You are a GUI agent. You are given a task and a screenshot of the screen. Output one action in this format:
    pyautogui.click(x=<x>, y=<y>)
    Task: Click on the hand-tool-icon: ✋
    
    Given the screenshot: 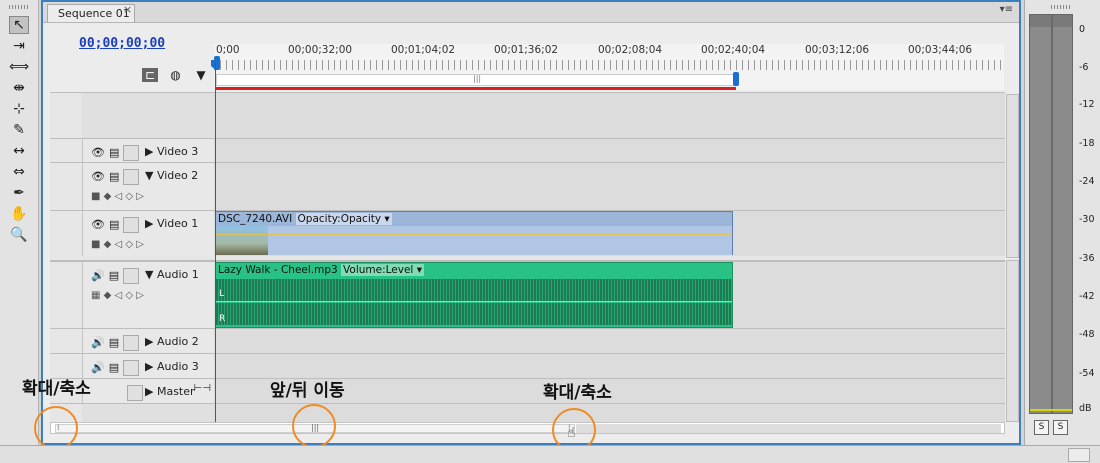 What is the action you would take?
    pyautogui.click(x=19, y=214)
    